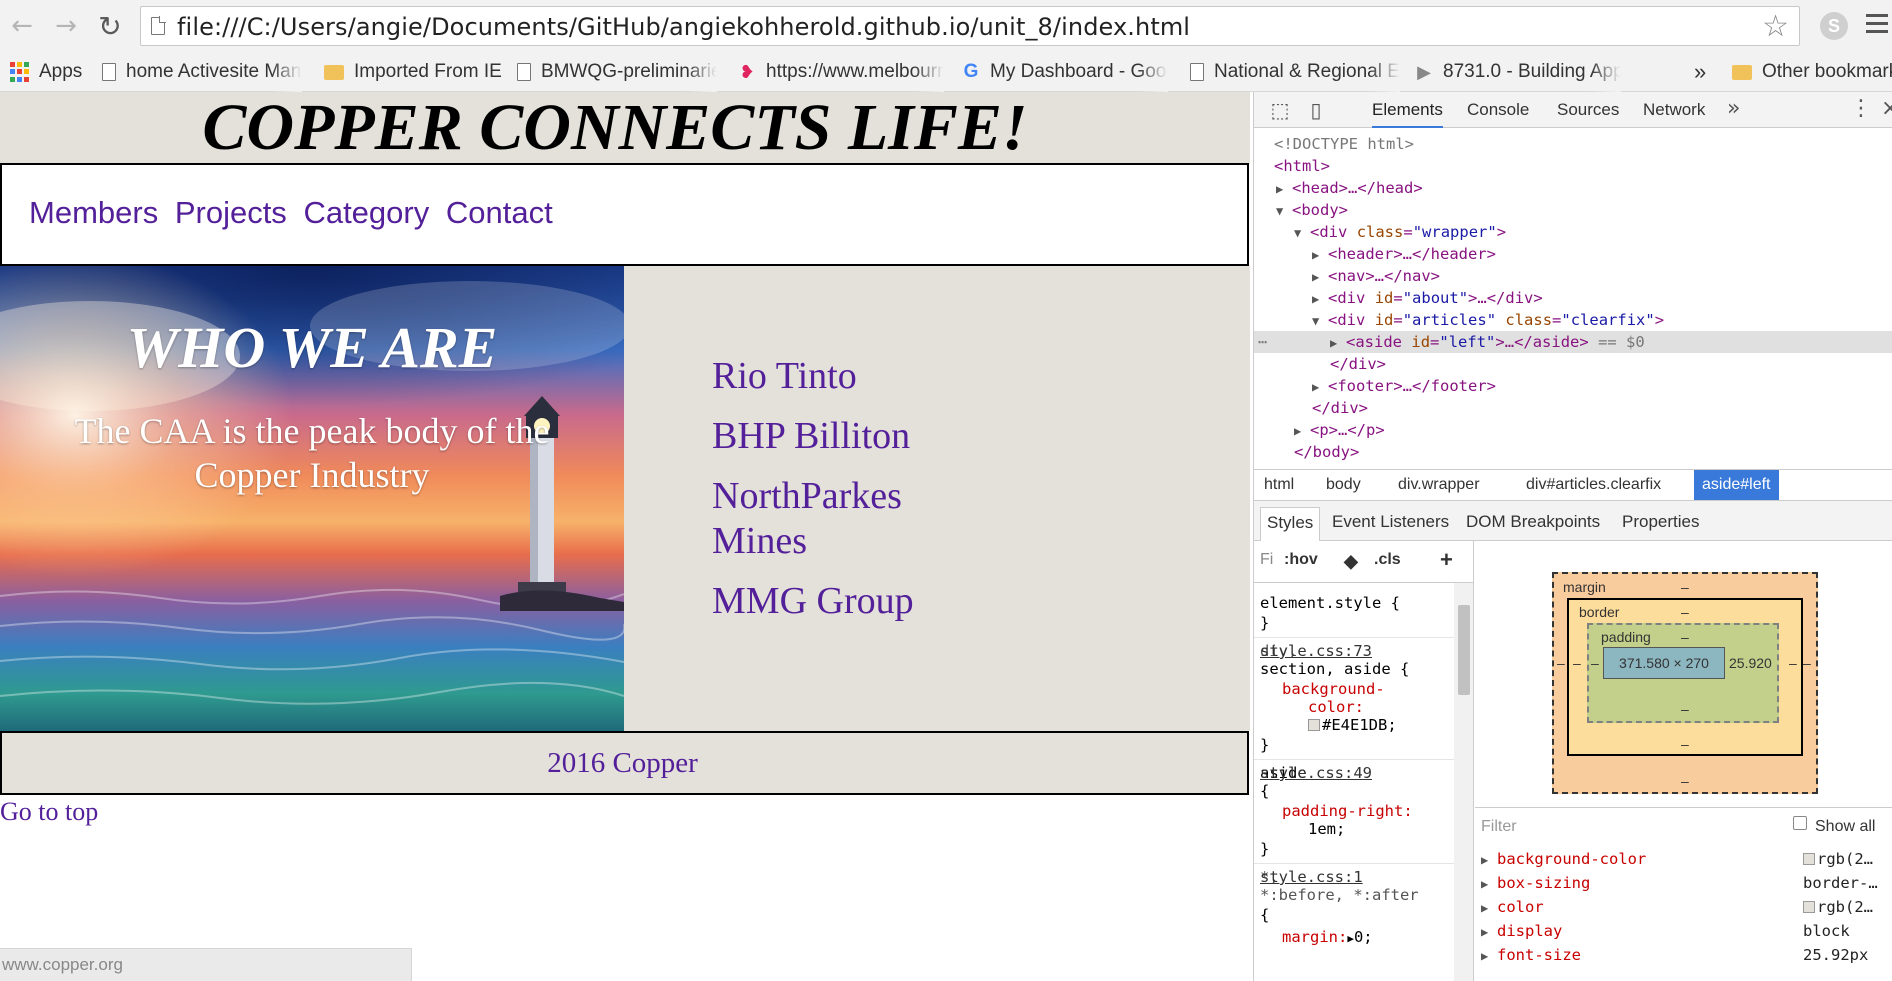 The image size is (1892, 981). What do you see at coordinates (1588, 110) in the screenshot?
I see `tab-sources: Sources` at bounding box center [1588, 110].